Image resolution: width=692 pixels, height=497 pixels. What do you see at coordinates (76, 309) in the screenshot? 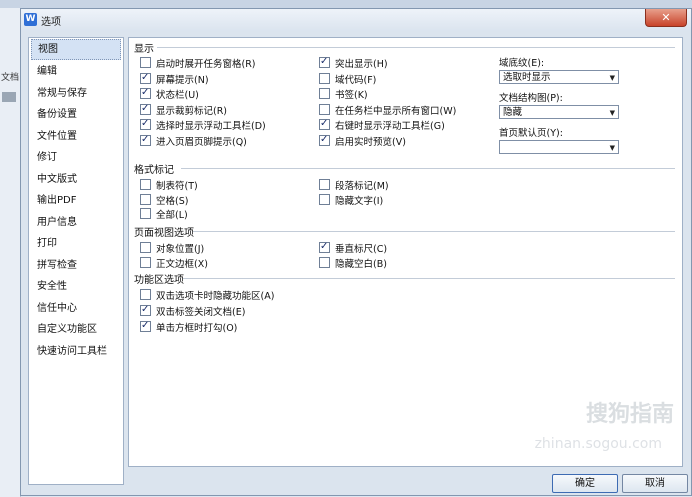
I see `sidebar-item: 信任中心` at bounding box center [76, 309].